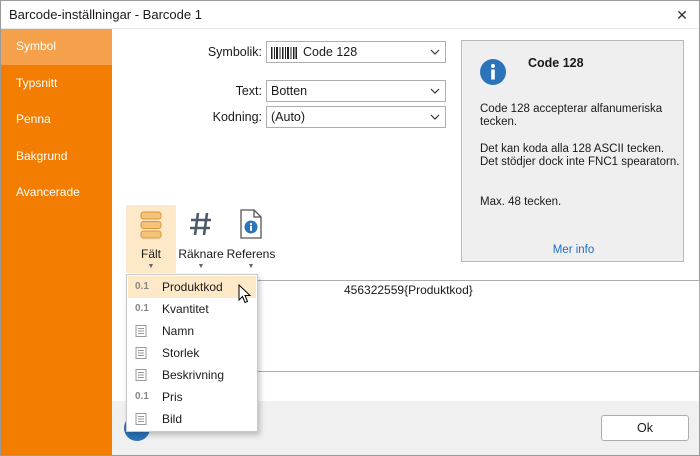  Describe the element at coordinates (245, 294) in the screenshot. I see `mouse-cursor-icon` at that location.